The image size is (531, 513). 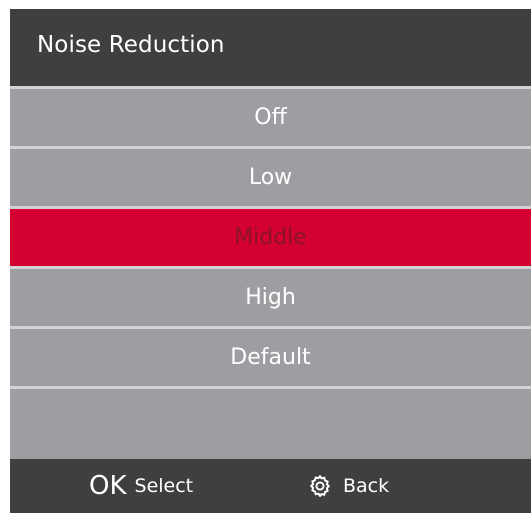 I want to click on ok-icon: OK, so click(x=108, y=486).